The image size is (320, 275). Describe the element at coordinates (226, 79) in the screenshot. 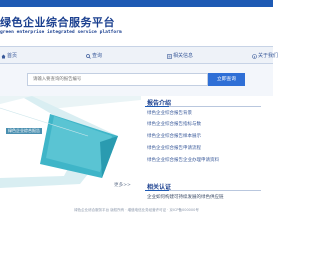

I see `search-button: 立即查询` at that location.